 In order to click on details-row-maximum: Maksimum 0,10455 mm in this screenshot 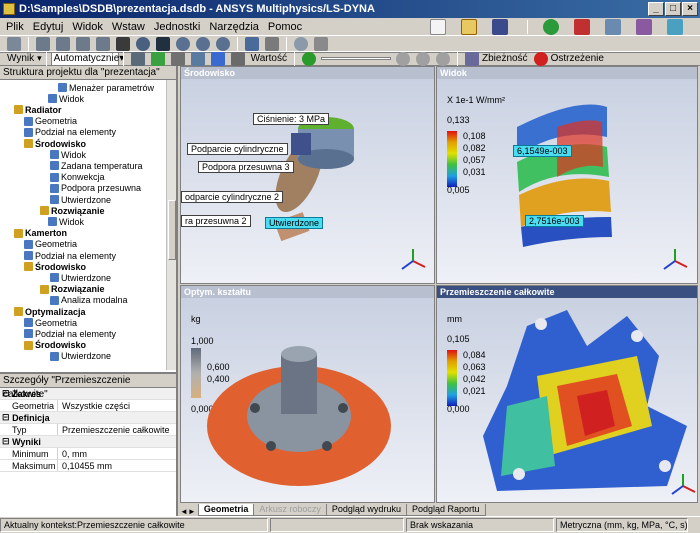, I will do `click(88, 466)`.